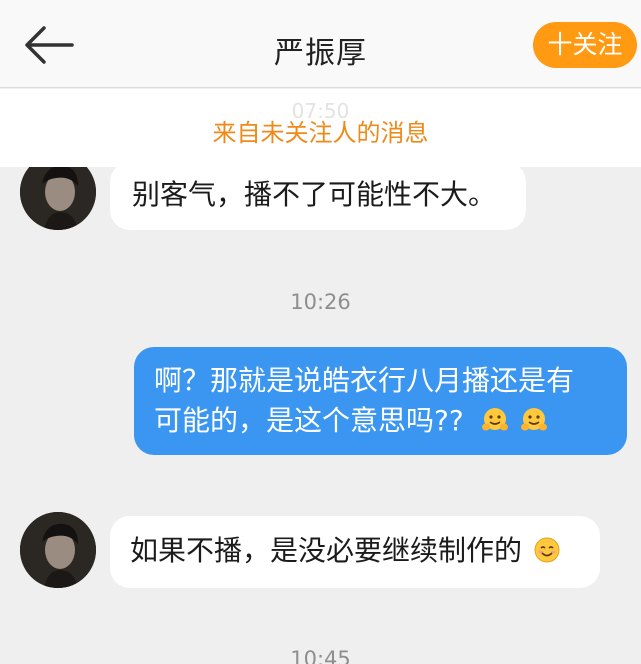 This screenshot has height=664, width=641. I want to click on stranger-message-notice: 07:50 来自未关注人的消息, so click(320, 128).